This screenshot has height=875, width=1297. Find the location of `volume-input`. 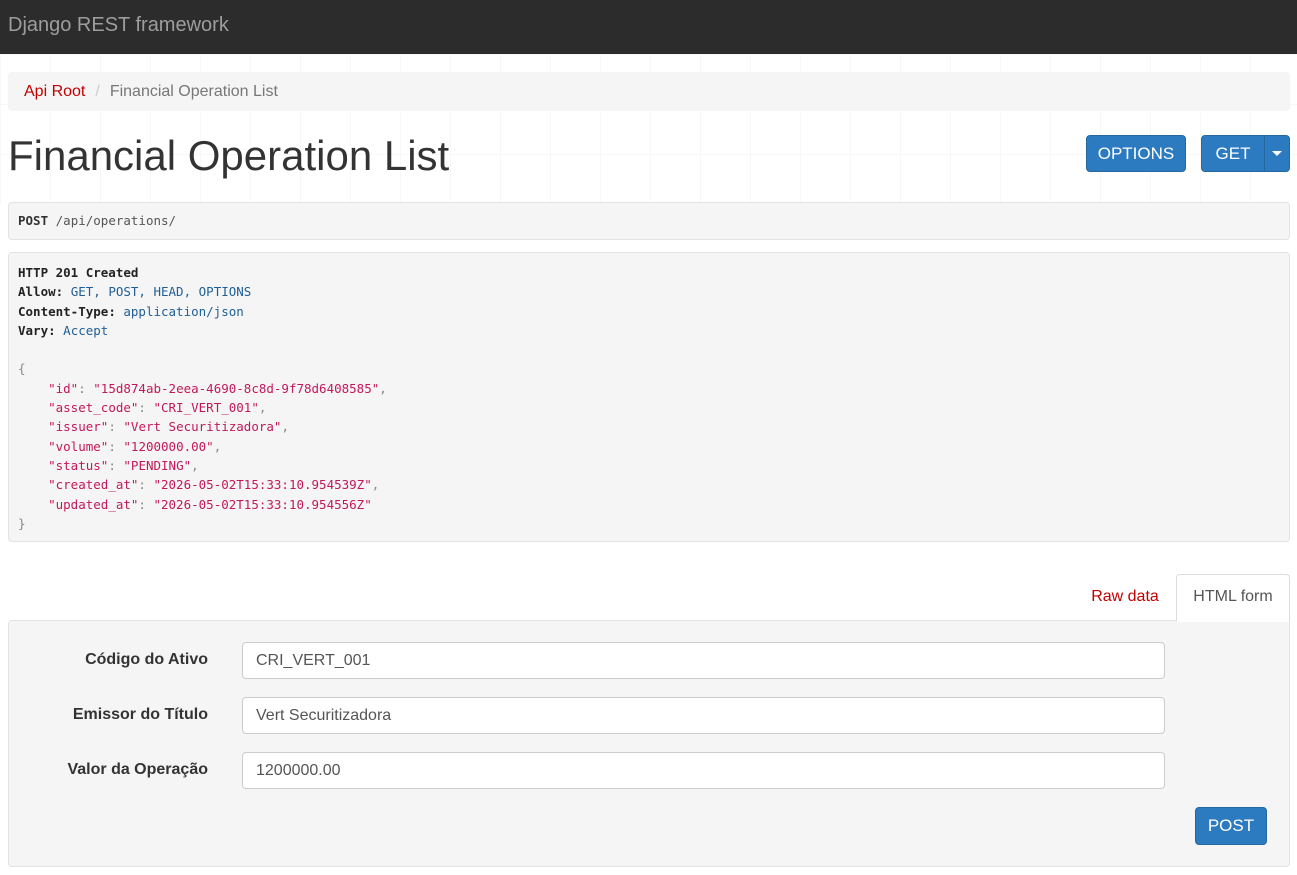

volume-input is located at coordinates (703, 770).